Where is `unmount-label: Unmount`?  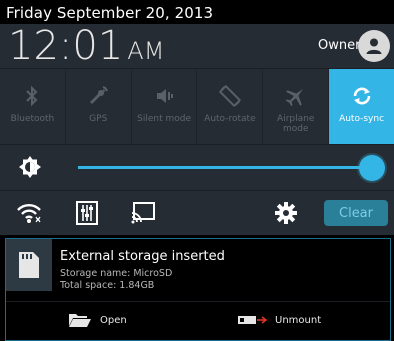
unmount-label: Unmount is located at coordinates (298, 320).